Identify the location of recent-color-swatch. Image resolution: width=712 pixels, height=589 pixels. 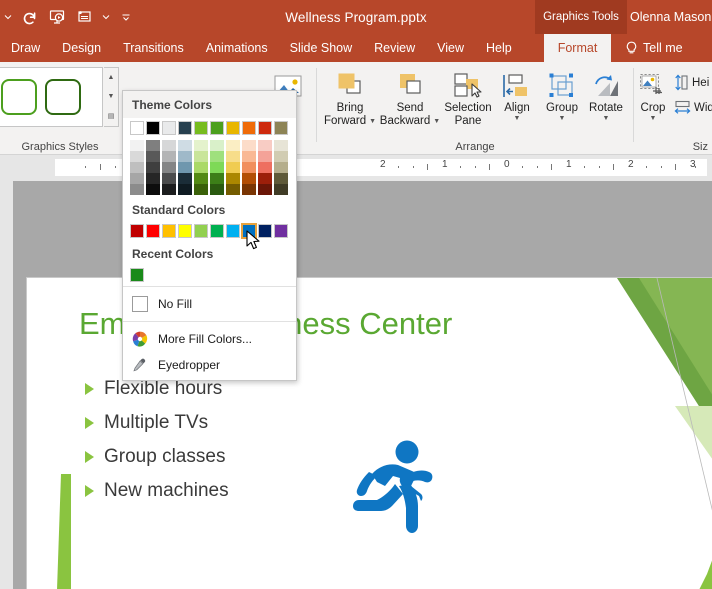
(137, 275).